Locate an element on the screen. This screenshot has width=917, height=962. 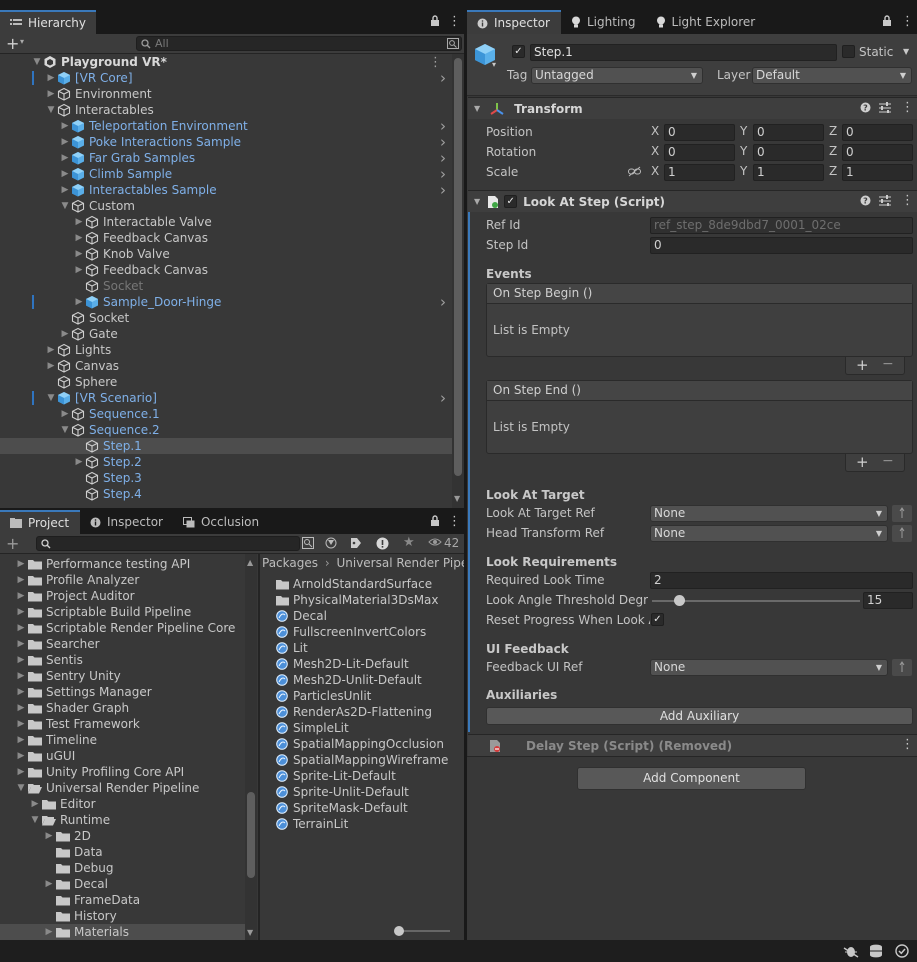
on-step-begin-add-button: + is located at coordinates (862, 365).